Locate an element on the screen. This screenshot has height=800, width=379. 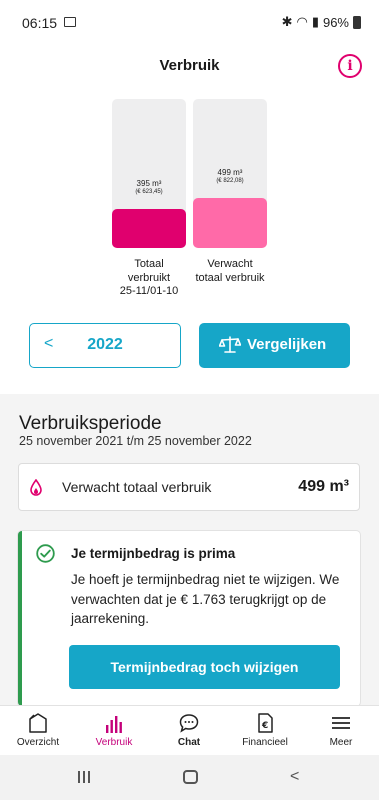
bar-value-label: 395 m³ (€ 623,45) is located at coordinates (149, 187).